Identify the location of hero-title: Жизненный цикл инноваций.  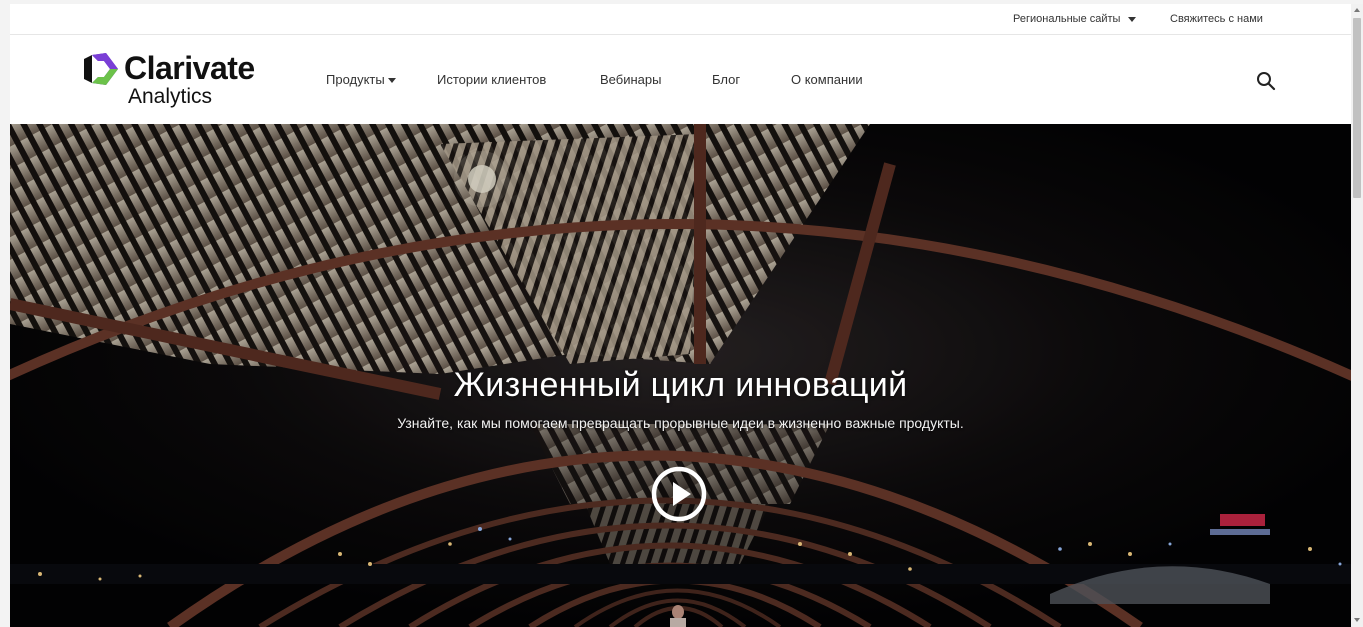
(680, 385).